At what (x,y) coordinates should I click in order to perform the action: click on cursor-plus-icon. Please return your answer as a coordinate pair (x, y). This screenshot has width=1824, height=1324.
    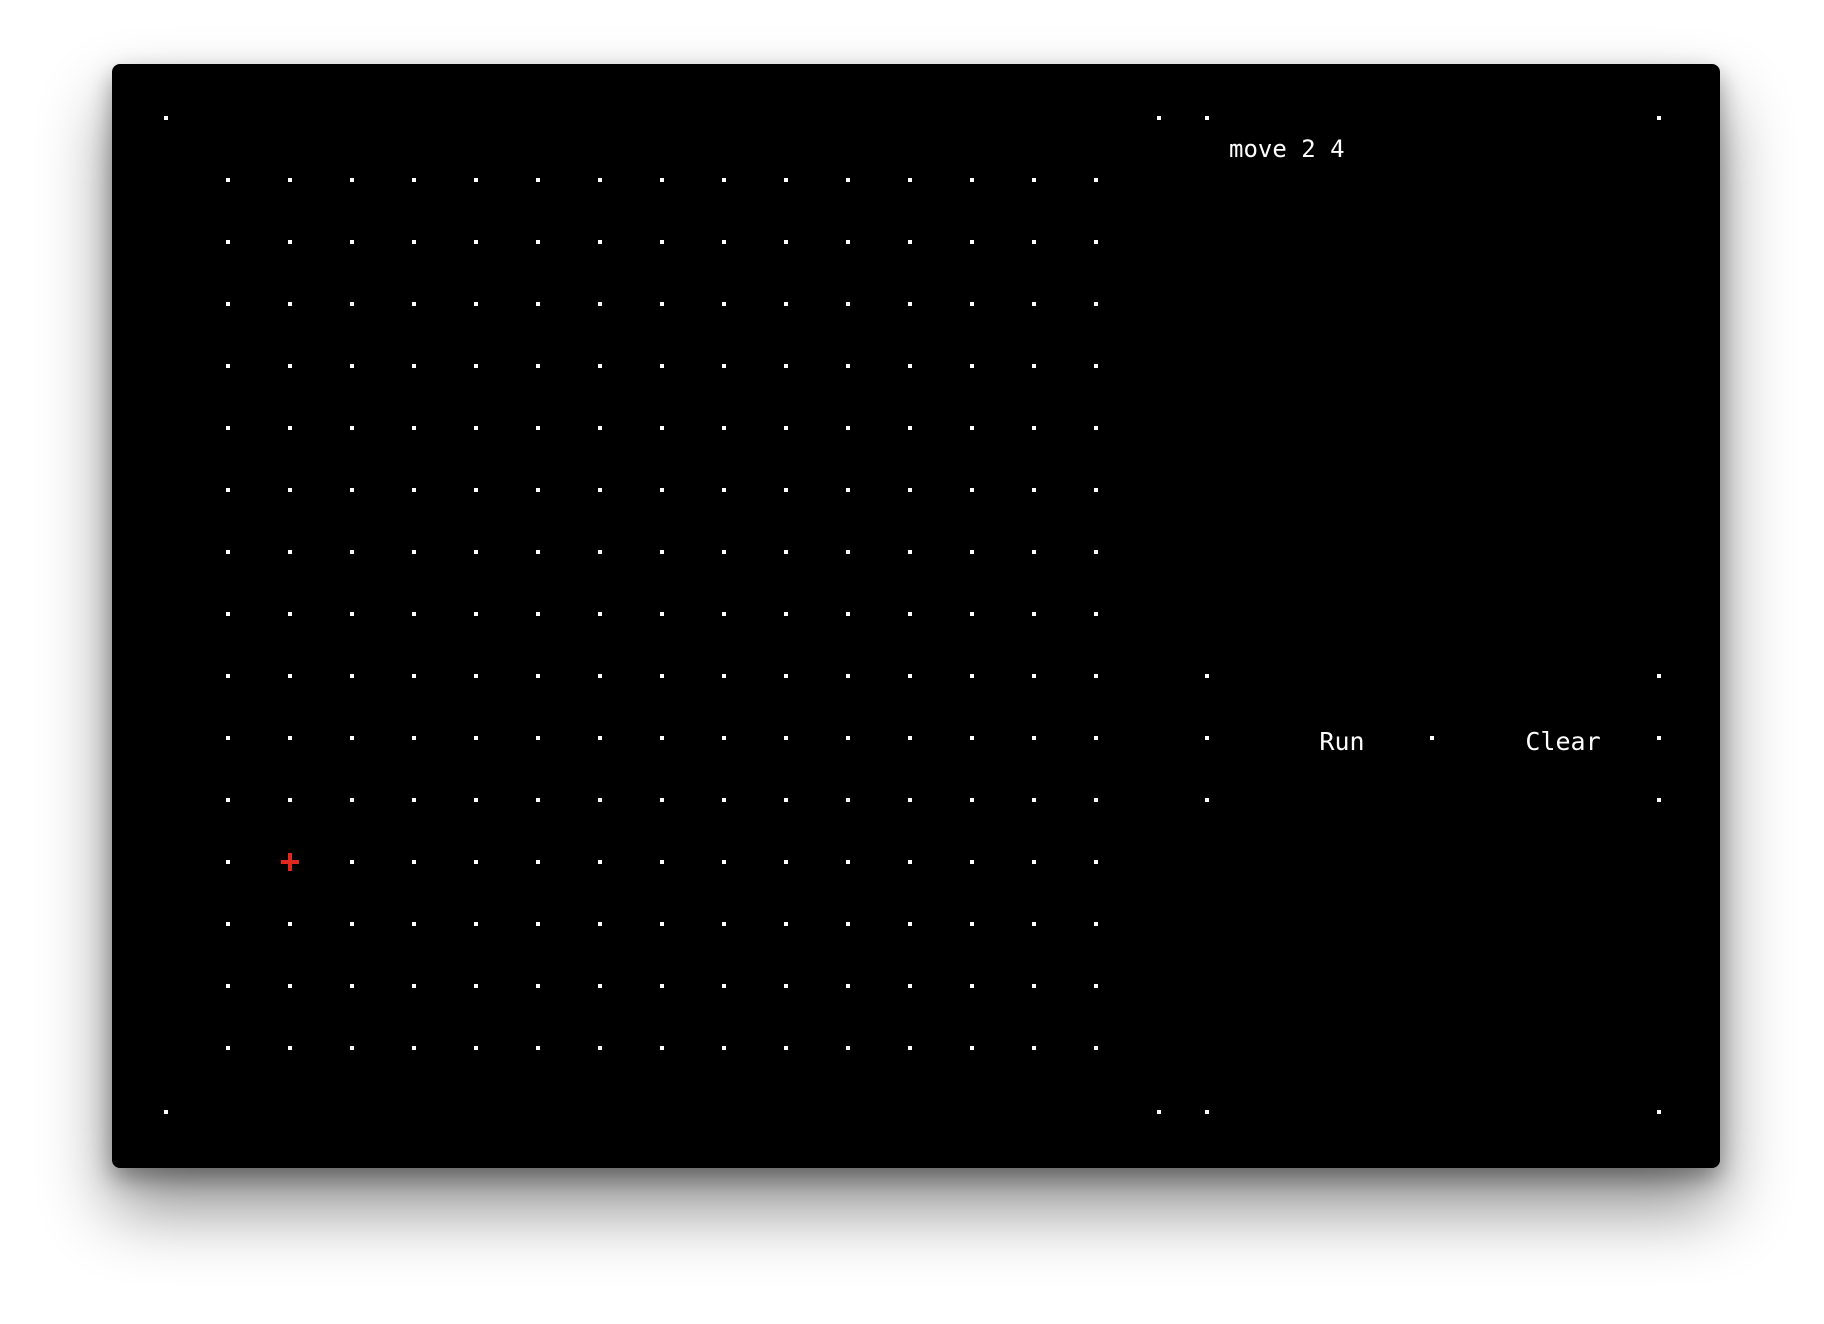
    Looking at the image, I should click on (290, 862).